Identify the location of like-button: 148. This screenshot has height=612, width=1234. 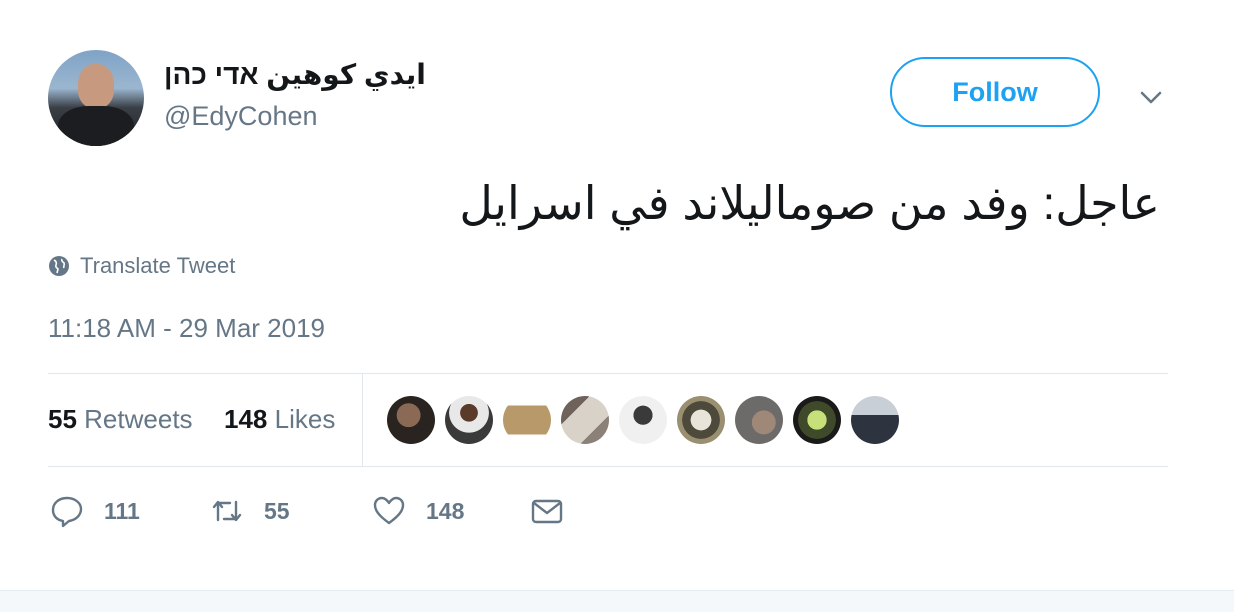
(418, 511).